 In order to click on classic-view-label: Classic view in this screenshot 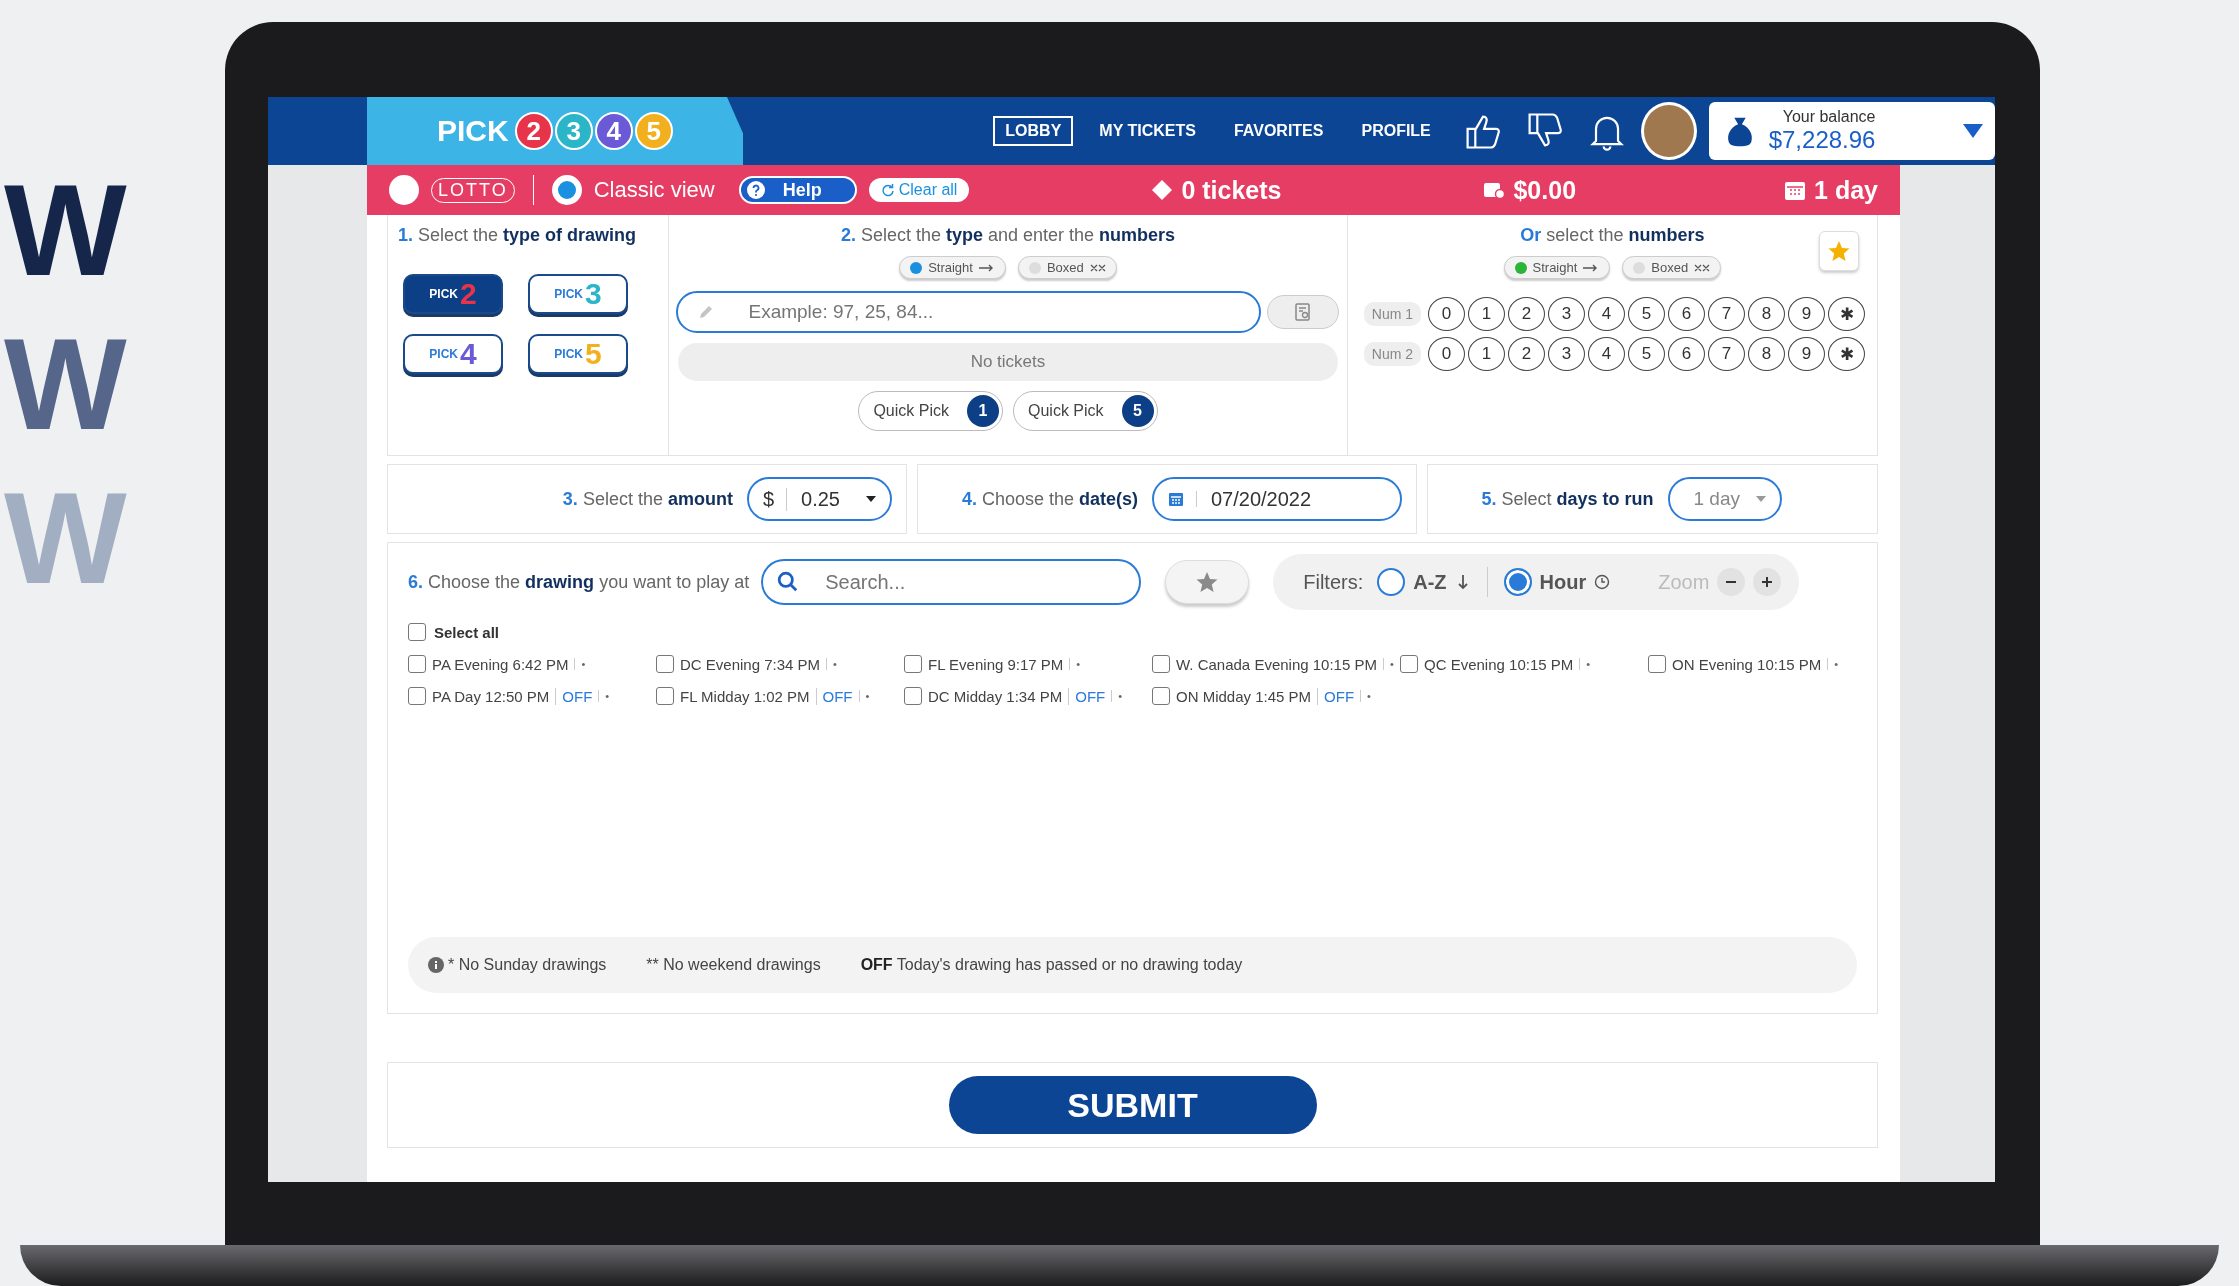, I will do `click(654, 190)`.